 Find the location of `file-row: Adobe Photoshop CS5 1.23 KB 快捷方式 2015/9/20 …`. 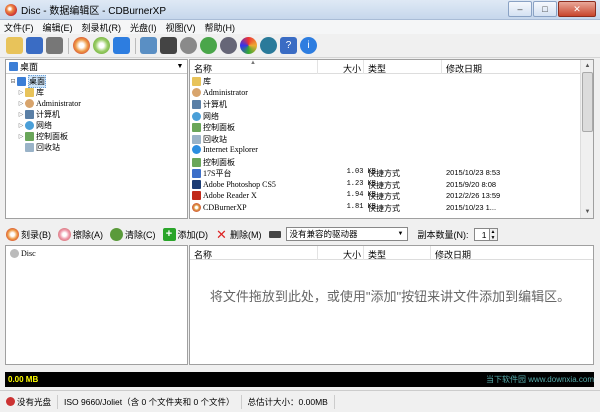

file-row: Adobe Photoshop CS5 1.23 KB 快捷方式 2015/9/20 … is located at coordinates (391, 185).